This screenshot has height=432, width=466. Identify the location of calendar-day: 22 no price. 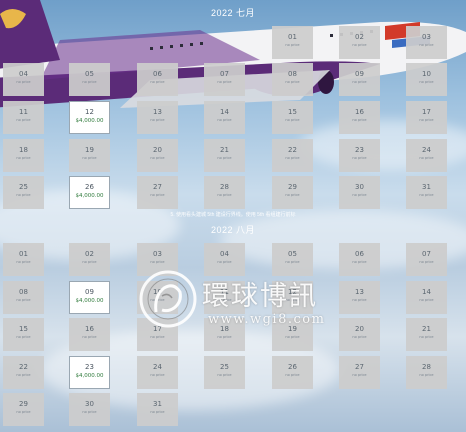
(292, 155).